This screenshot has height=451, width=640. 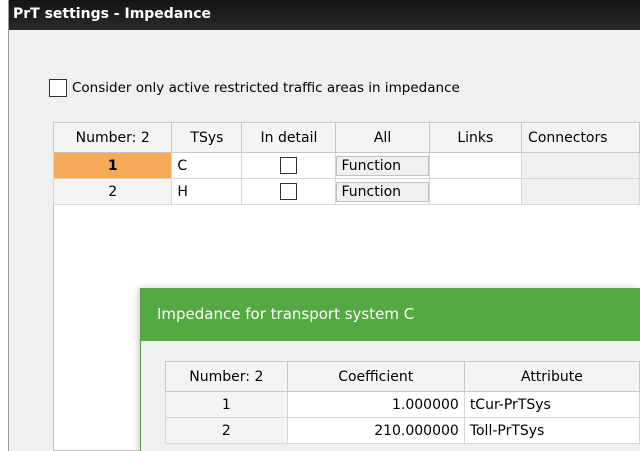 I want to click on col-in-detail: In detail, so click(x=289, y=137).